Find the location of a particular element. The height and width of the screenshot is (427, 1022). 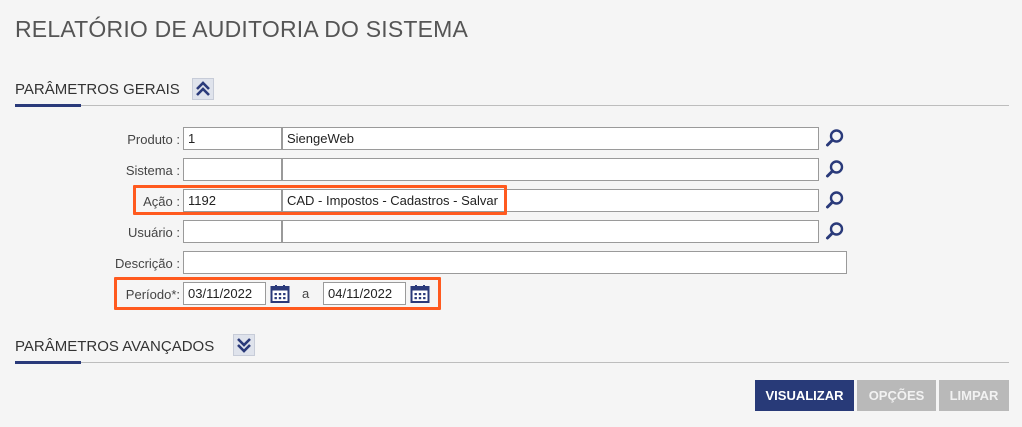

descricao-input is located at coordinates (515, 262).